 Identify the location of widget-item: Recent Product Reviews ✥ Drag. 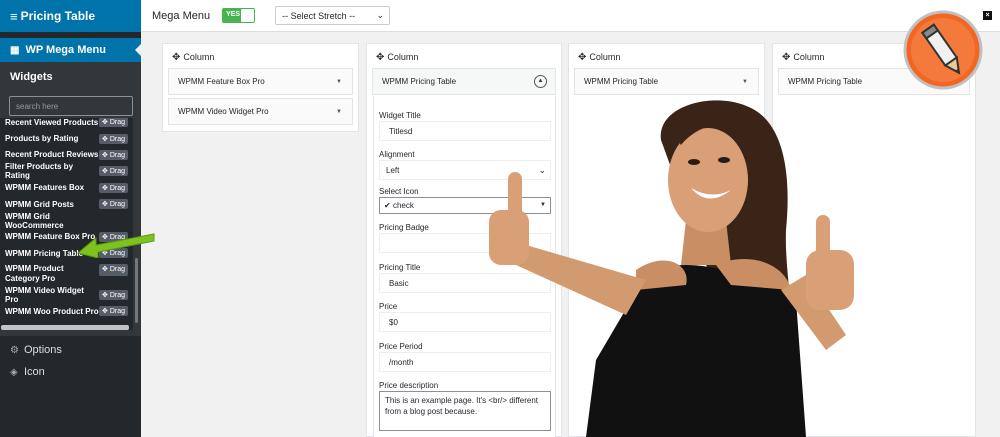
(66, 155).